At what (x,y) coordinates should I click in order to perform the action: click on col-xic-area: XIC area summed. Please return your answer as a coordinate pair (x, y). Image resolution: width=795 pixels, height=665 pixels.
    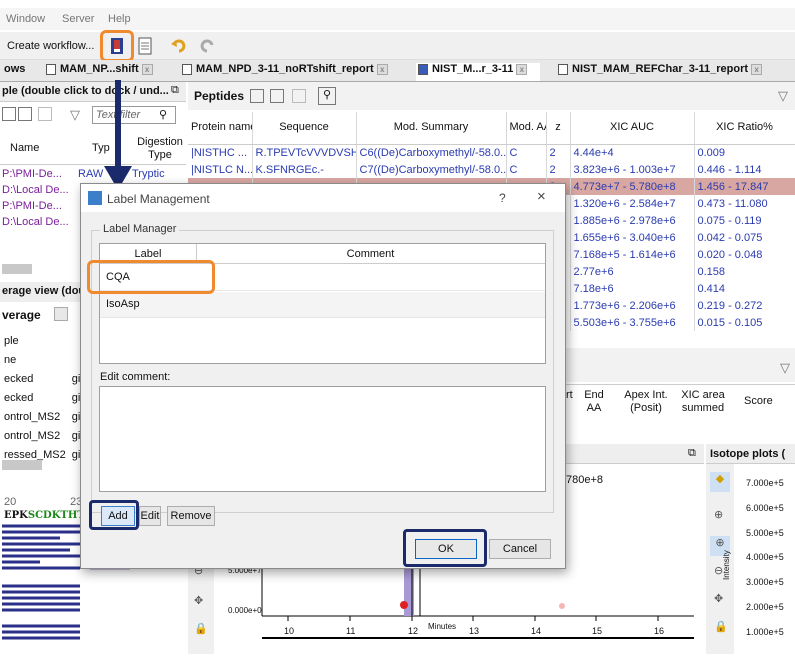
    Looking at the image, I should click on (703, 402).